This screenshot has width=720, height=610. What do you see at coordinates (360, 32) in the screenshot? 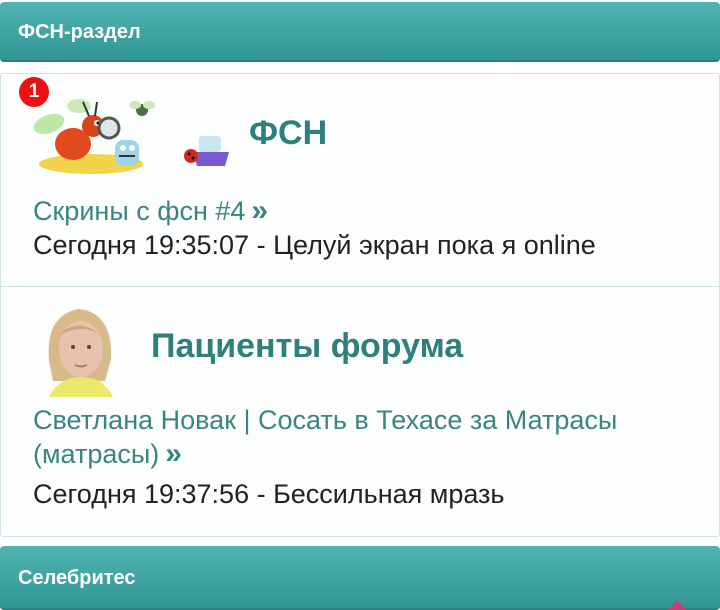
I see `section-header-fsn: ФСН-раздел` at bounding box center [360, 32].